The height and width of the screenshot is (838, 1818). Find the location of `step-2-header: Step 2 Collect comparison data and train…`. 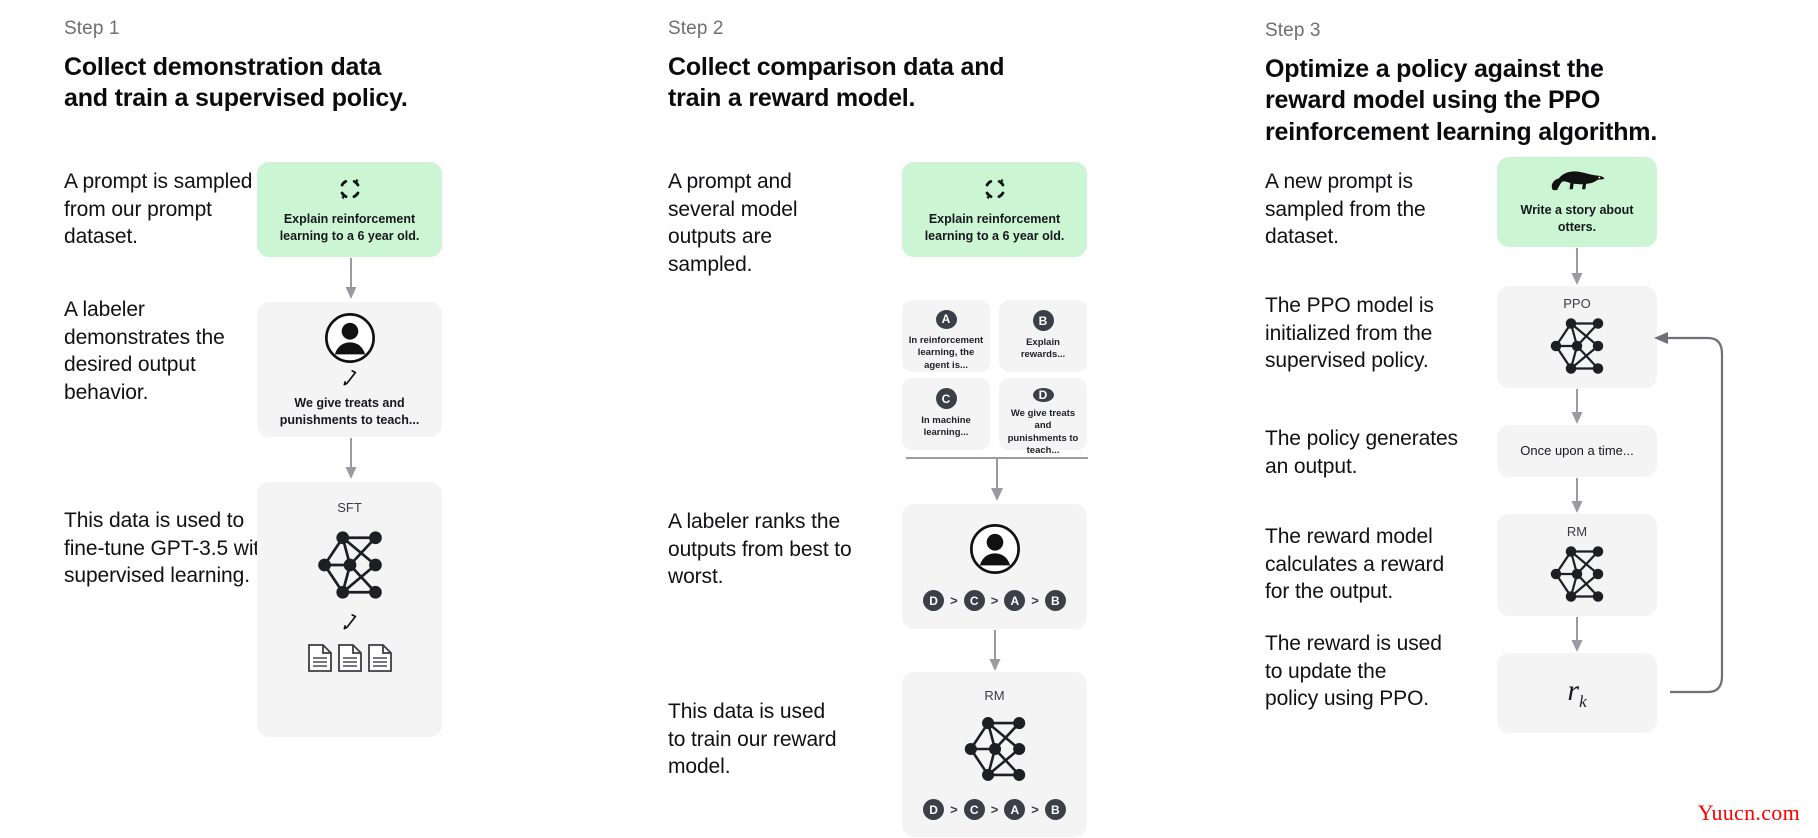

step-2-header: Step 2 Collect comparison data and train… is located at coordinates (883, 66).